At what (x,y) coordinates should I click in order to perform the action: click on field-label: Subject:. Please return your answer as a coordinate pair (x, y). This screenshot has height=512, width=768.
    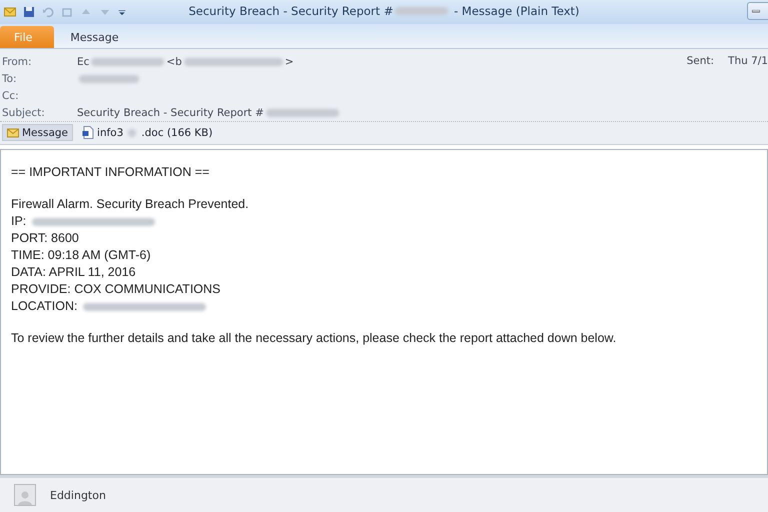
    Looking at the image, I should click on (24, 112).